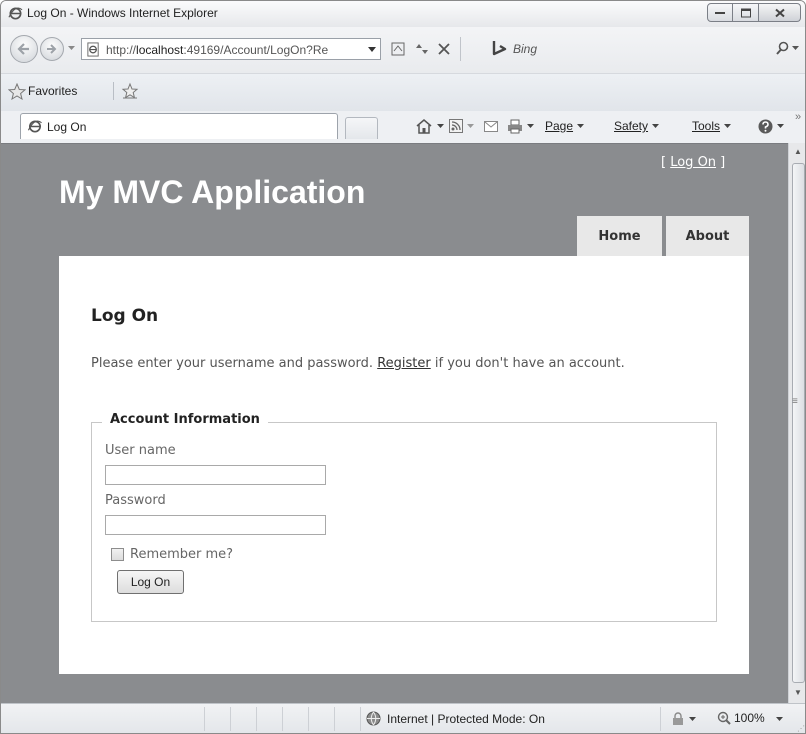  I want to click on remember-me-label: Remember me?, so click(182, 554).